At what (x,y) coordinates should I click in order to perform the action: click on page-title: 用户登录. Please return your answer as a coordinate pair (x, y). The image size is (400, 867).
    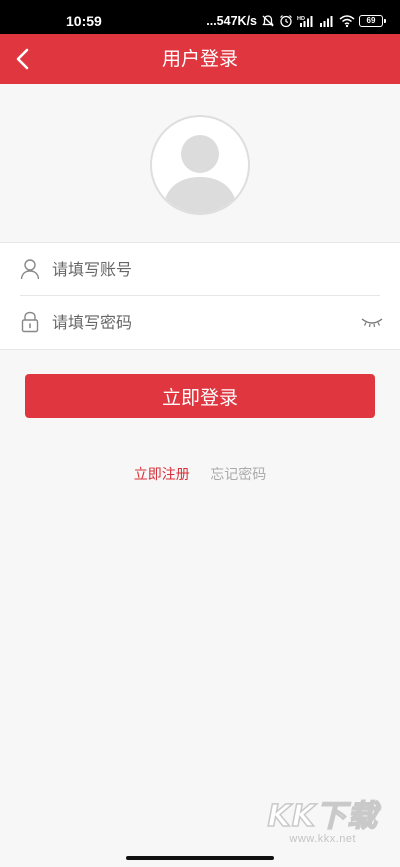
    Looking at the image, I should click on (199, 59).